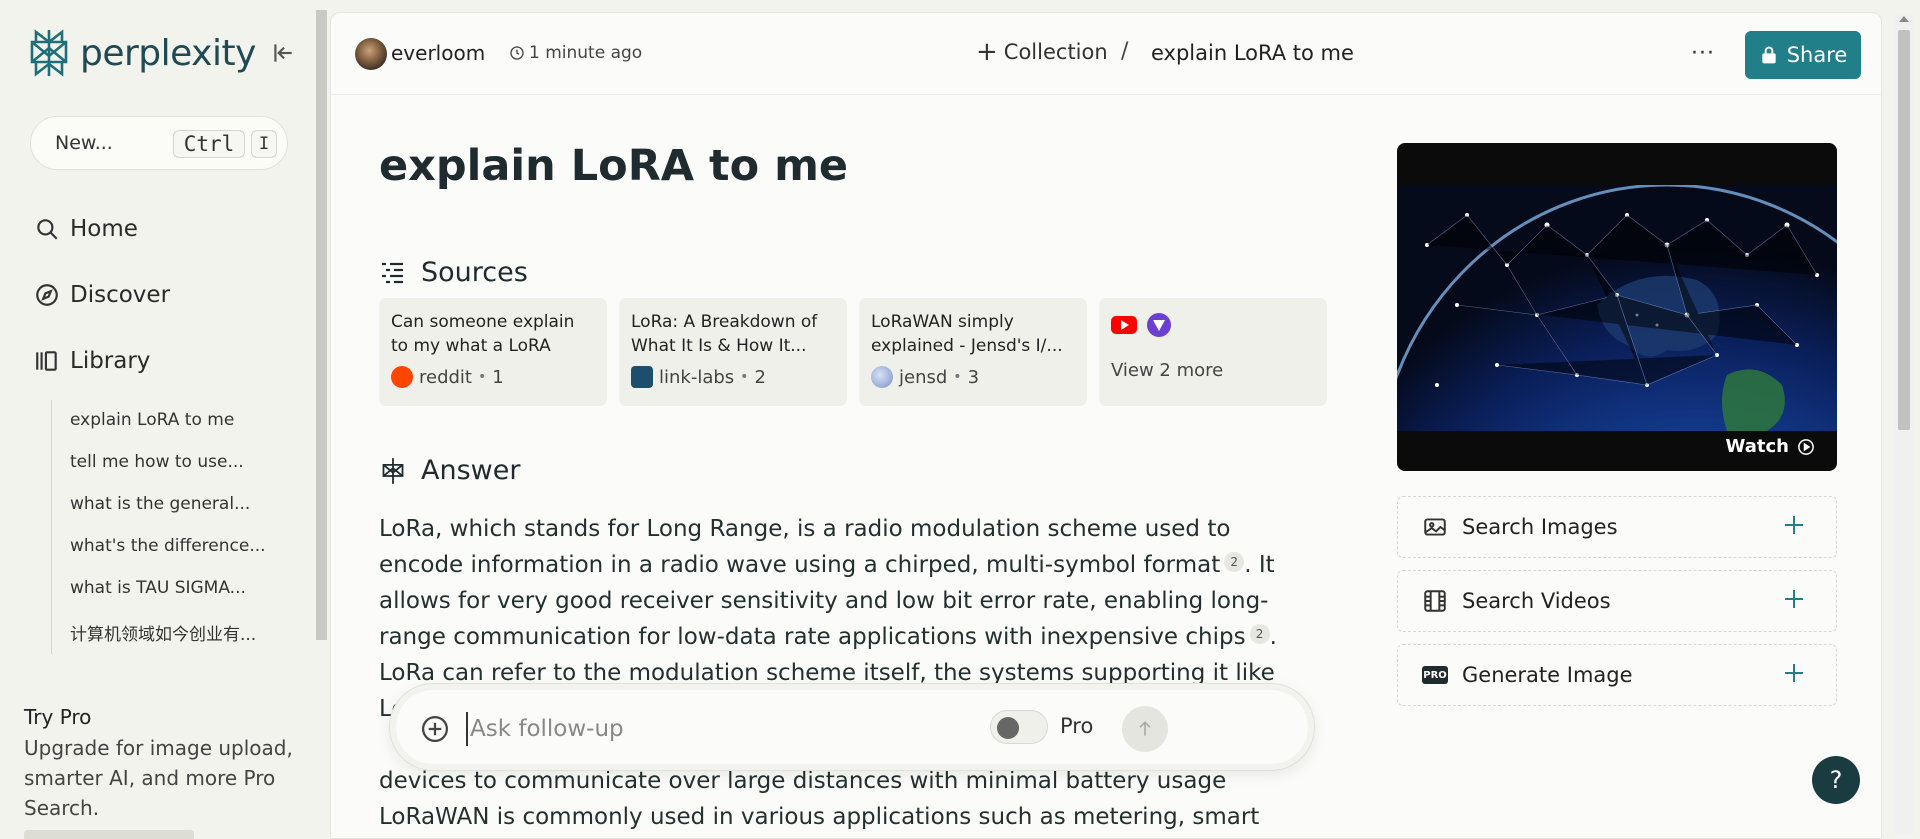 The image size is (1920, 839). I want to click on source-index: 3, so click(973, 377).